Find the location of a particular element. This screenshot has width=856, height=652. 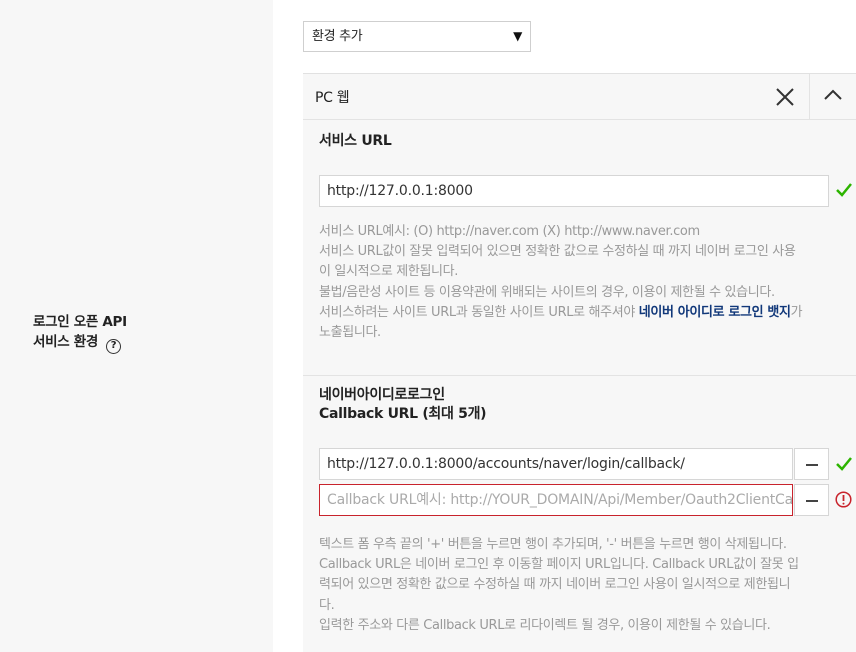

service-url-input is located at coordinates (574, 191).